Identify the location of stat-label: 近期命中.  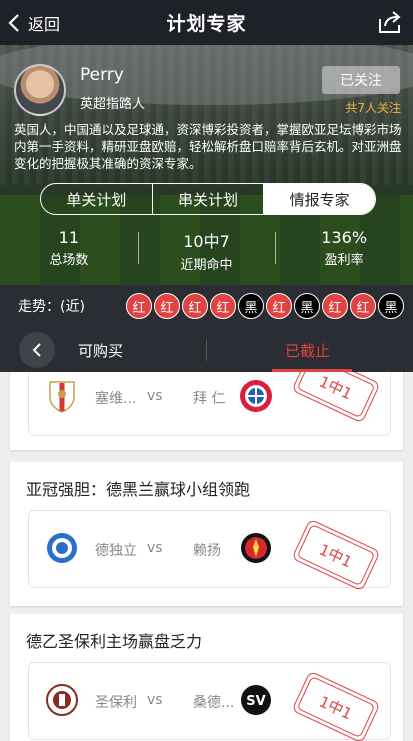
(206, 265).